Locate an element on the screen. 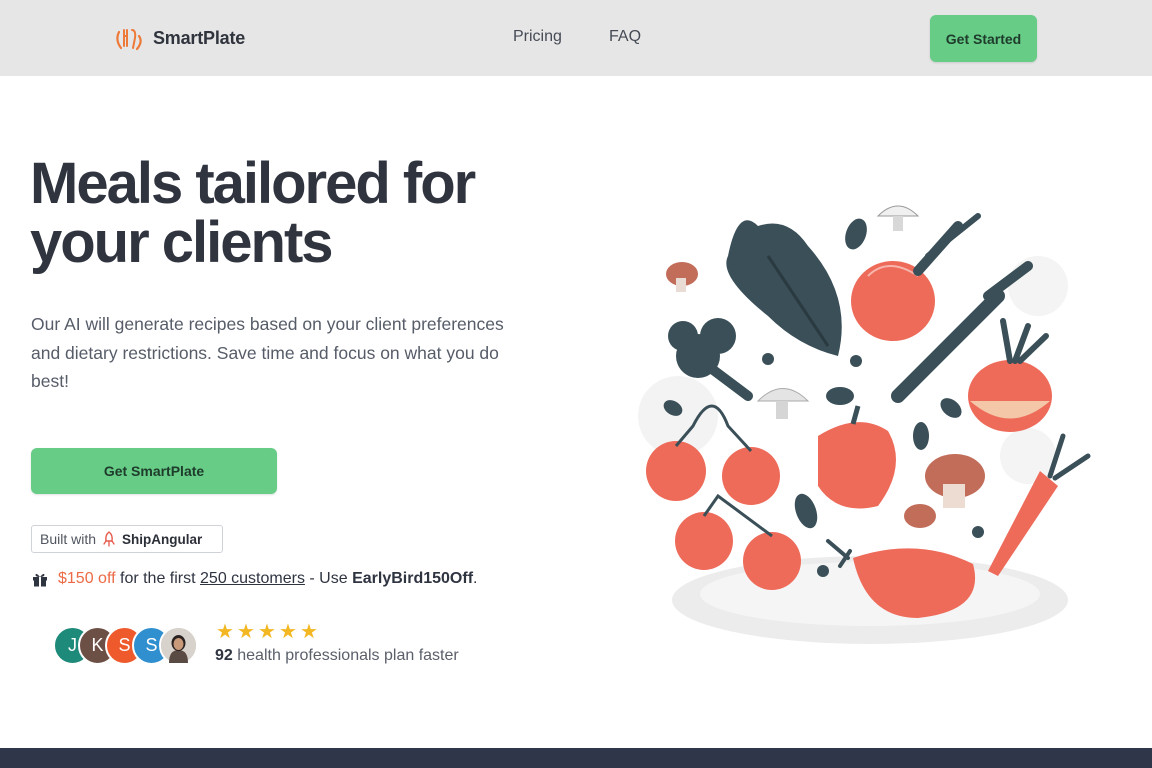 The height and width of the screenshot is (768, 1152). nav-item-pricing: Pricing is located at coordinates (537, 37).